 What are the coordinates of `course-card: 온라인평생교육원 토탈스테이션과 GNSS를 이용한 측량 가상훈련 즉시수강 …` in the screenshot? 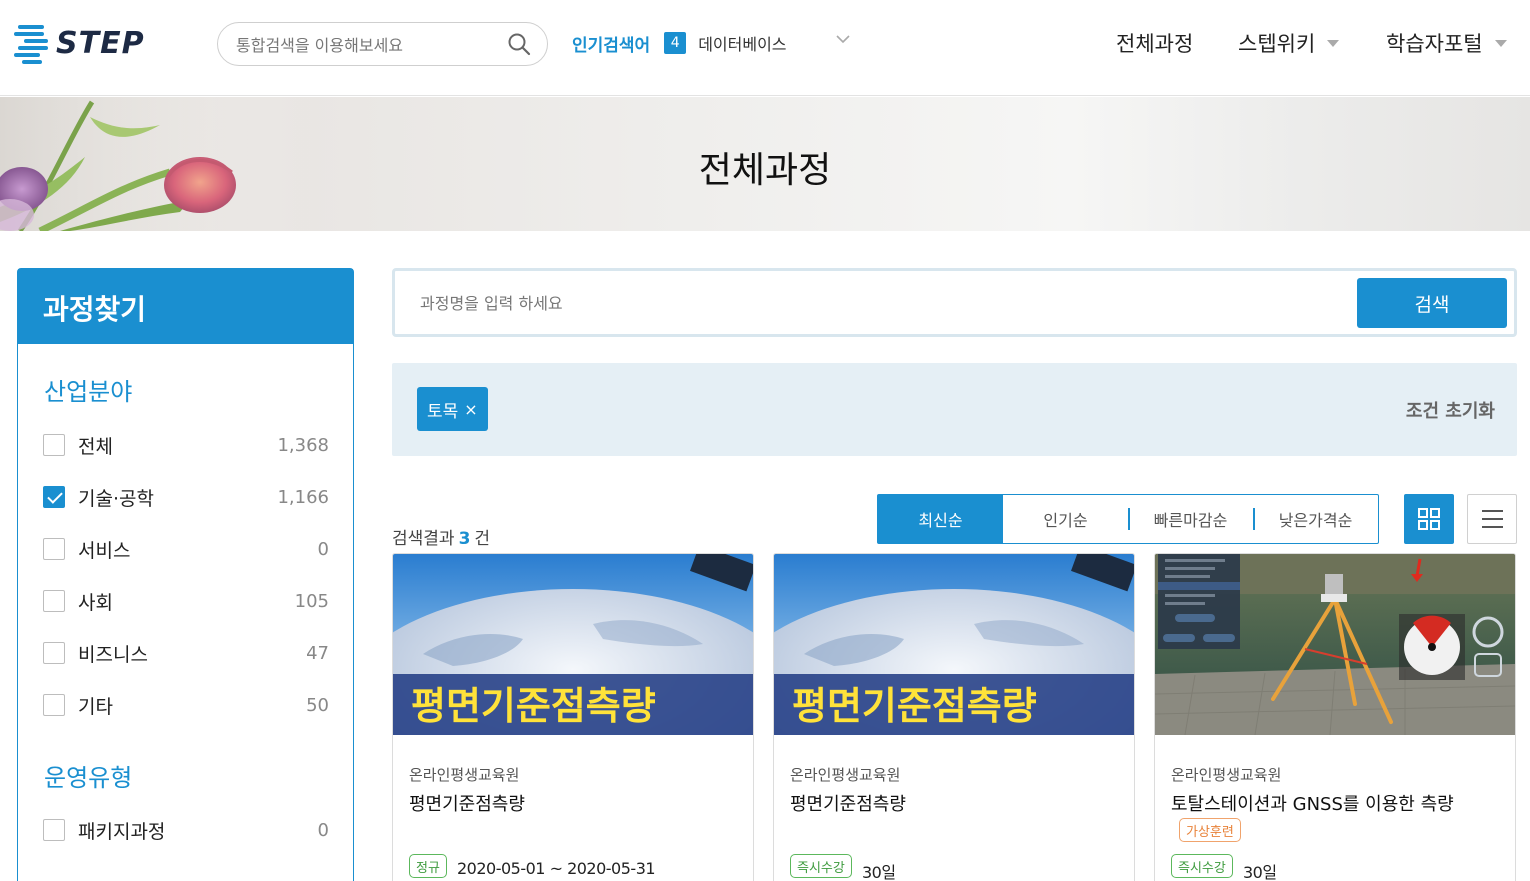 It's located at (1335, 717).